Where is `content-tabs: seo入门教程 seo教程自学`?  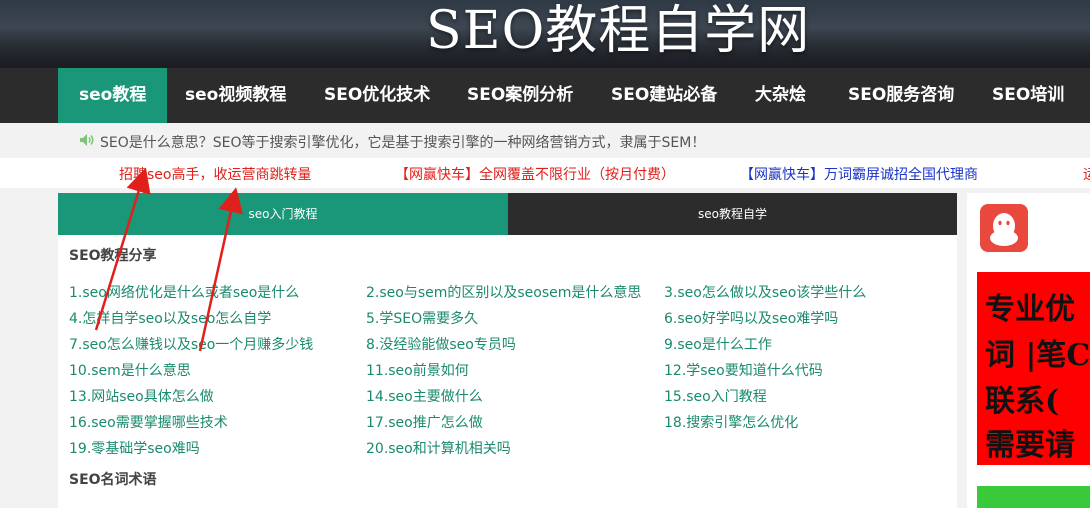 content-tabs: seo入门教程 seo教程自学 is located at coordinates (507, 214).